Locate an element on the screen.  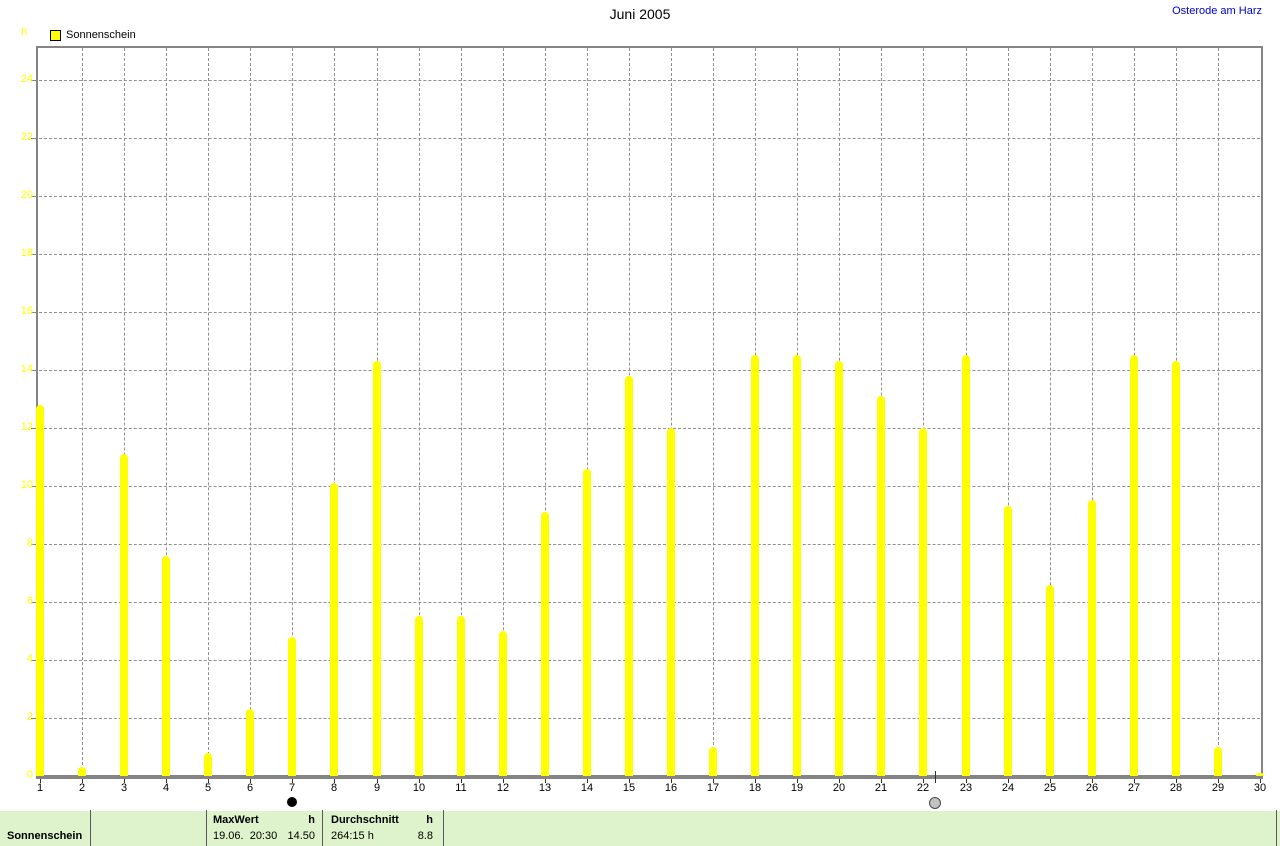
y-axis-label: 24 is located at coordinates (26, 79).